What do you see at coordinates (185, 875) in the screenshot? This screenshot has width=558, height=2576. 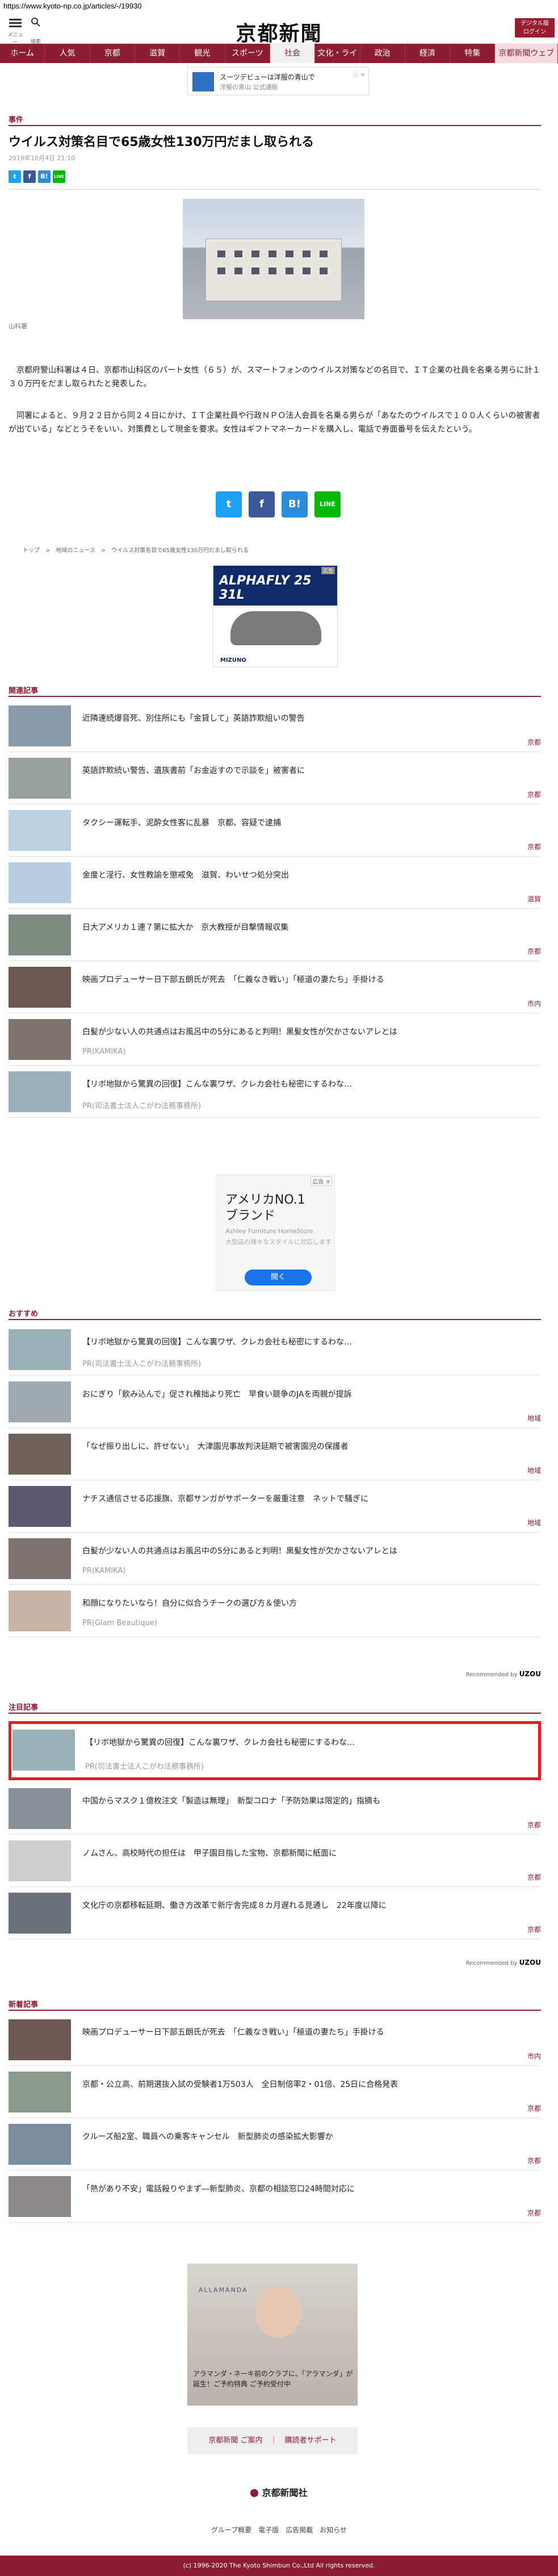 I see `item-title: 金度と淫行、女性教諭を懲戒免 滋賀、わいせつ処分突出` at bounding box center [185, 875].